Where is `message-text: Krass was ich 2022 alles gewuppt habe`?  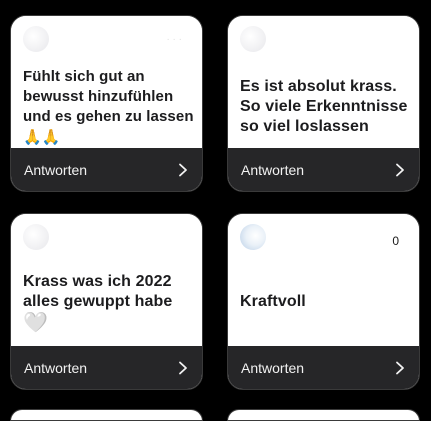 message-text: Krass was ich 2022 alles gewuppt habe is located at coordinates (98, 291).